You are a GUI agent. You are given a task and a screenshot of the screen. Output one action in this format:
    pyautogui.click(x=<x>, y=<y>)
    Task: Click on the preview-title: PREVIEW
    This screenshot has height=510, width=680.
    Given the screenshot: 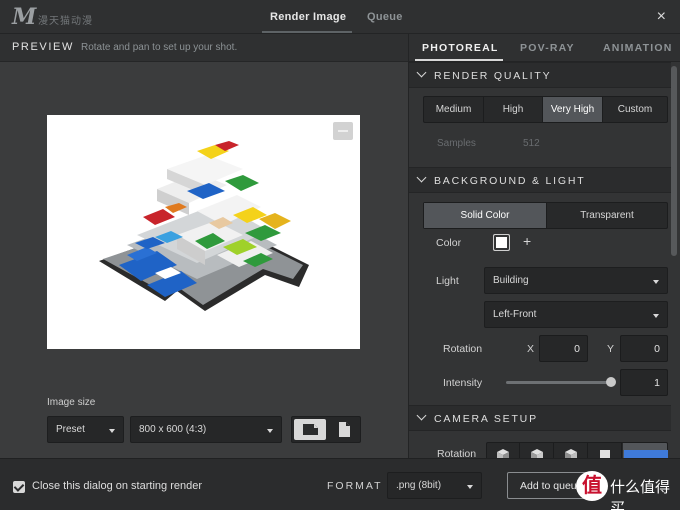 What is the action you would take?
    pyautogui.click(x=43, y=47)
    